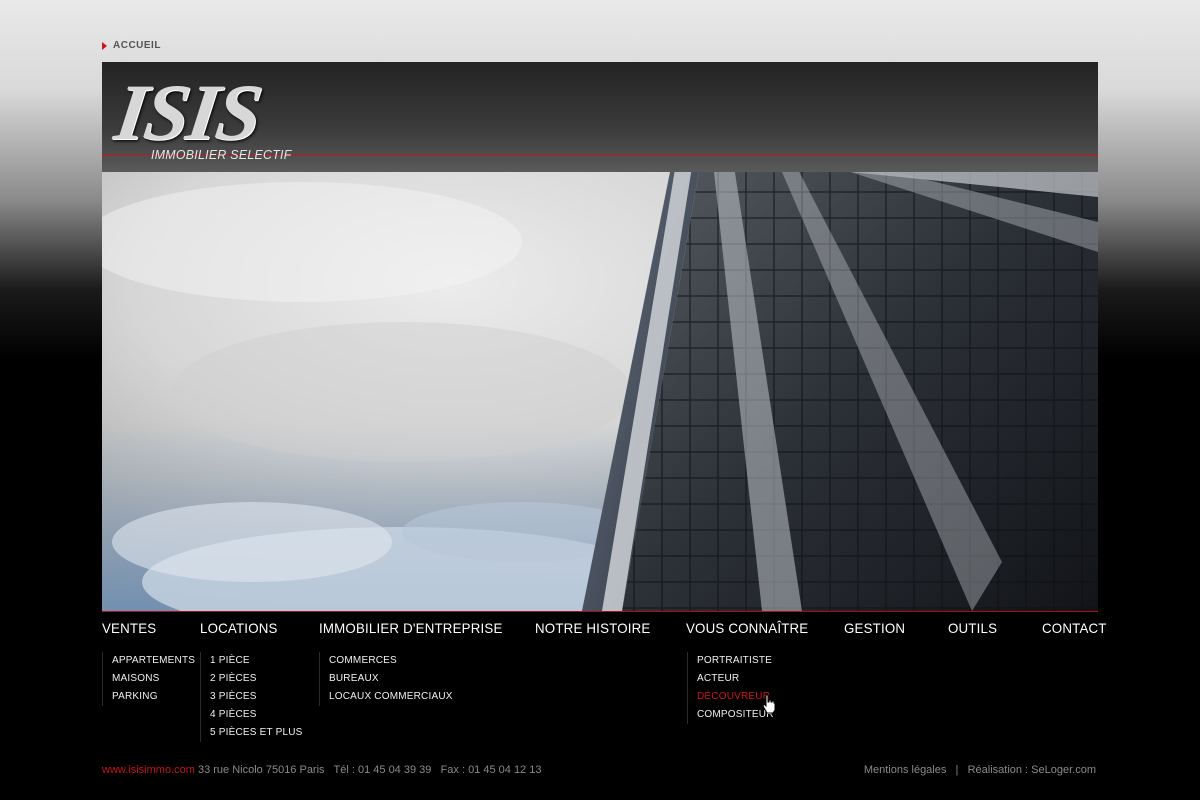 The width and height of the screenshot is (1200, 800). I want to click on nav-item-notre-histoire: NOTRE HISTOIRE, so click(592, 628).